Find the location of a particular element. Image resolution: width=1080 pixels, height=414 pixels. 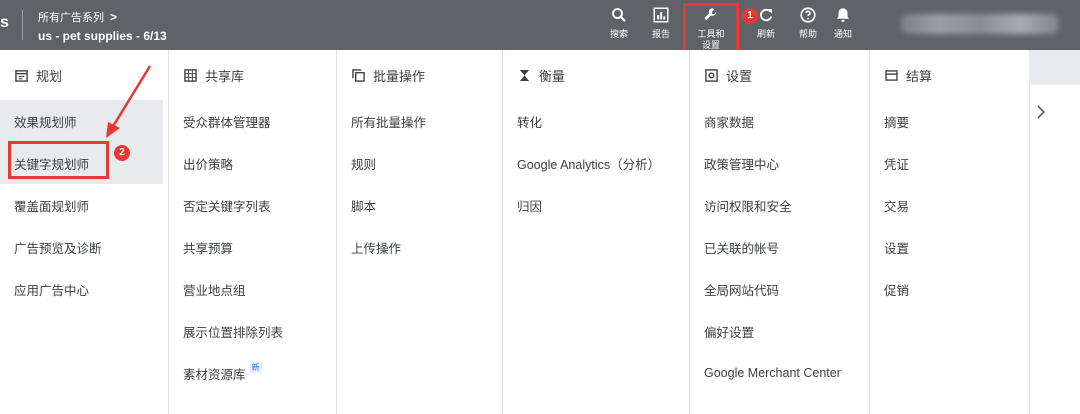

menu-item-negative-keyword-lists: 否定关键字列表 is located at coordinates (252, 205).